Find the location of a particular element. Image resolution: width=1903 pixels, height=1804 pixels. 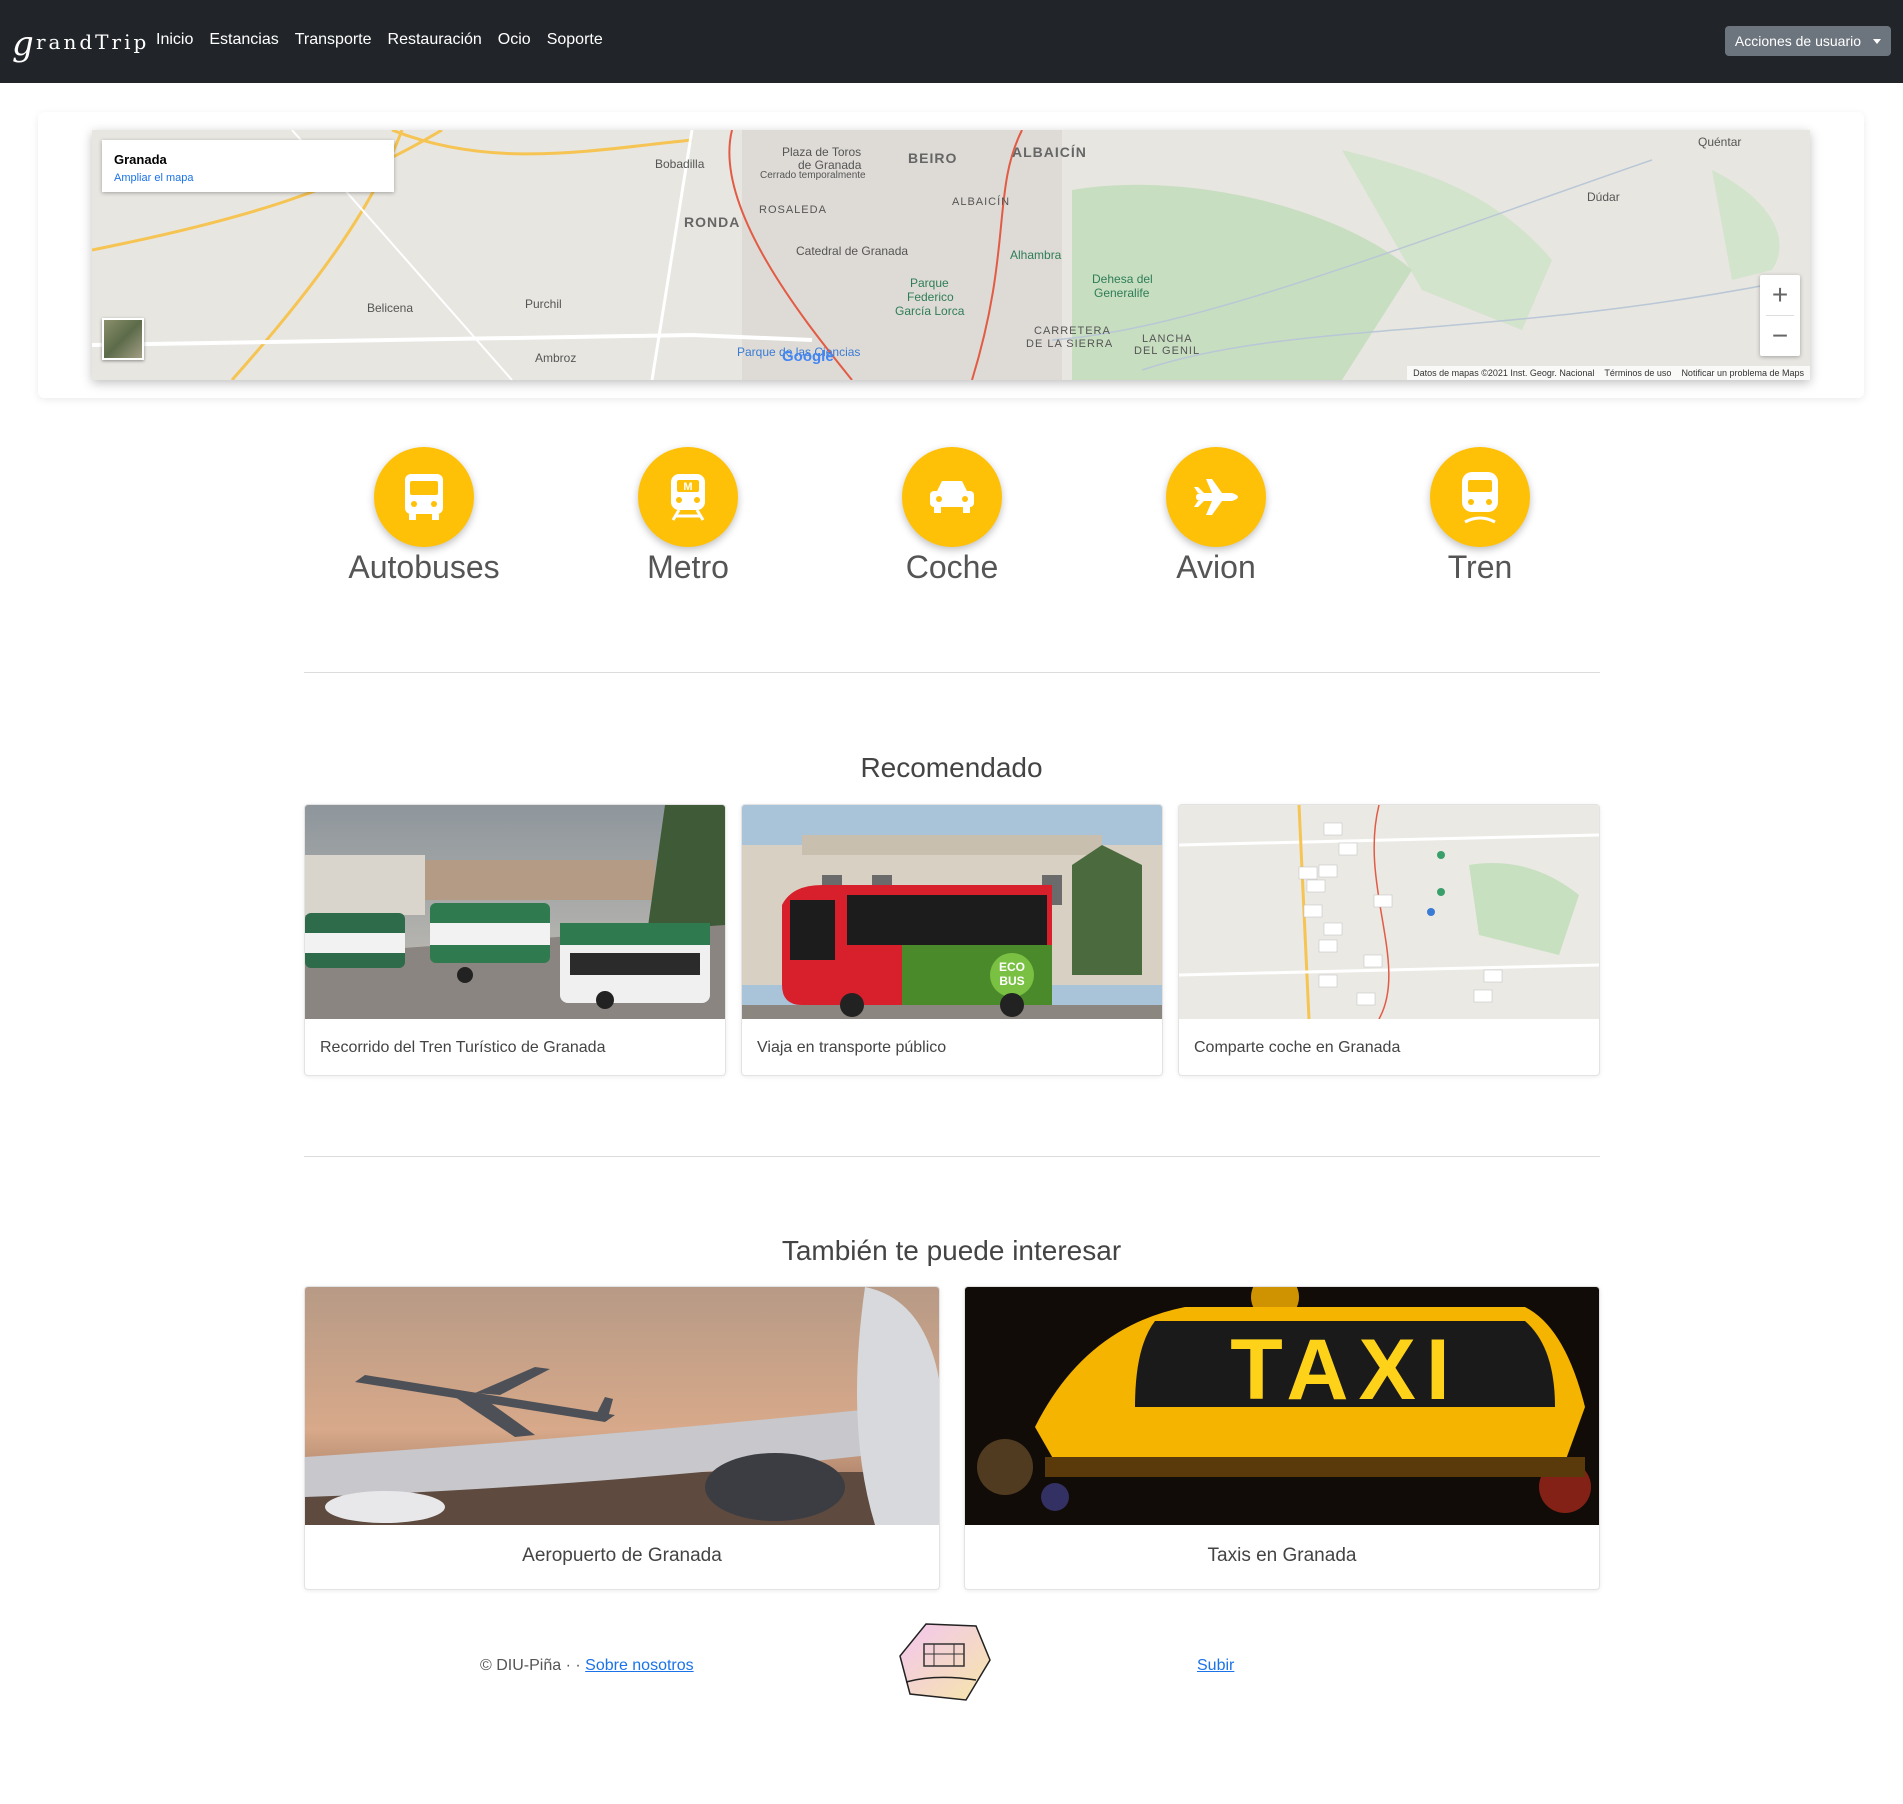

plane-icon is located at coordinates (1216, 497).